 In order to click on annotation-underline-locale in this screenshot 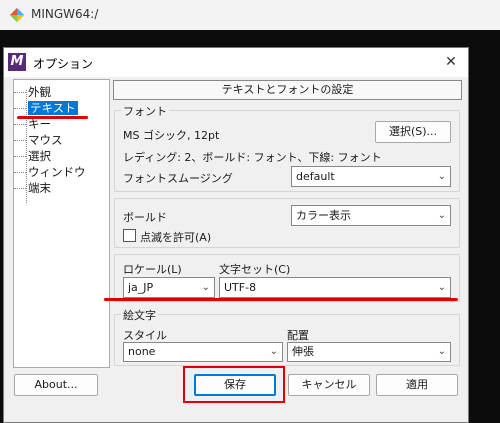, I will do `click(281, 299)`.